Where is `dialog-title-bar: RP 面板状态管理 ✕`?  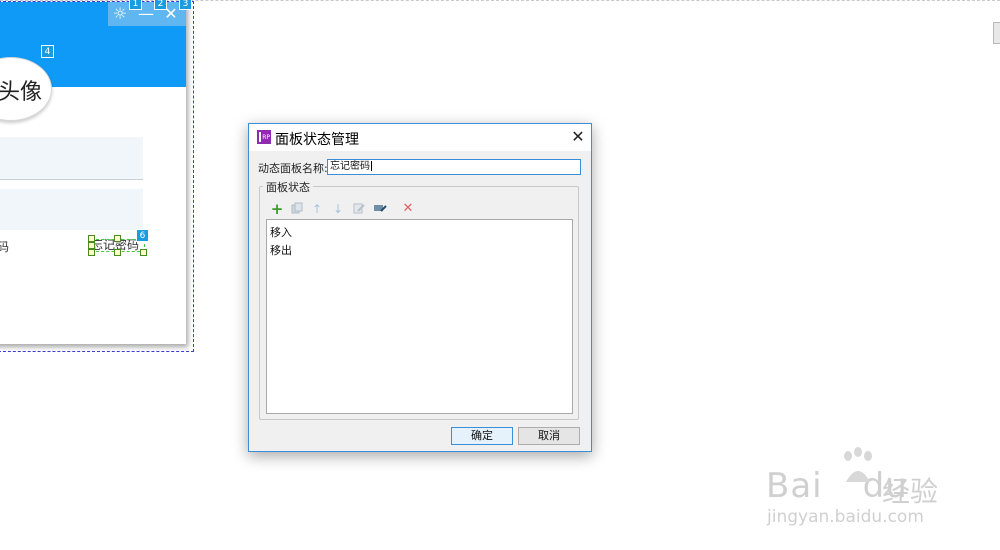
dialog-title-bar: RP 面板状态管理 ✕ is located at coordinates (420, 137).